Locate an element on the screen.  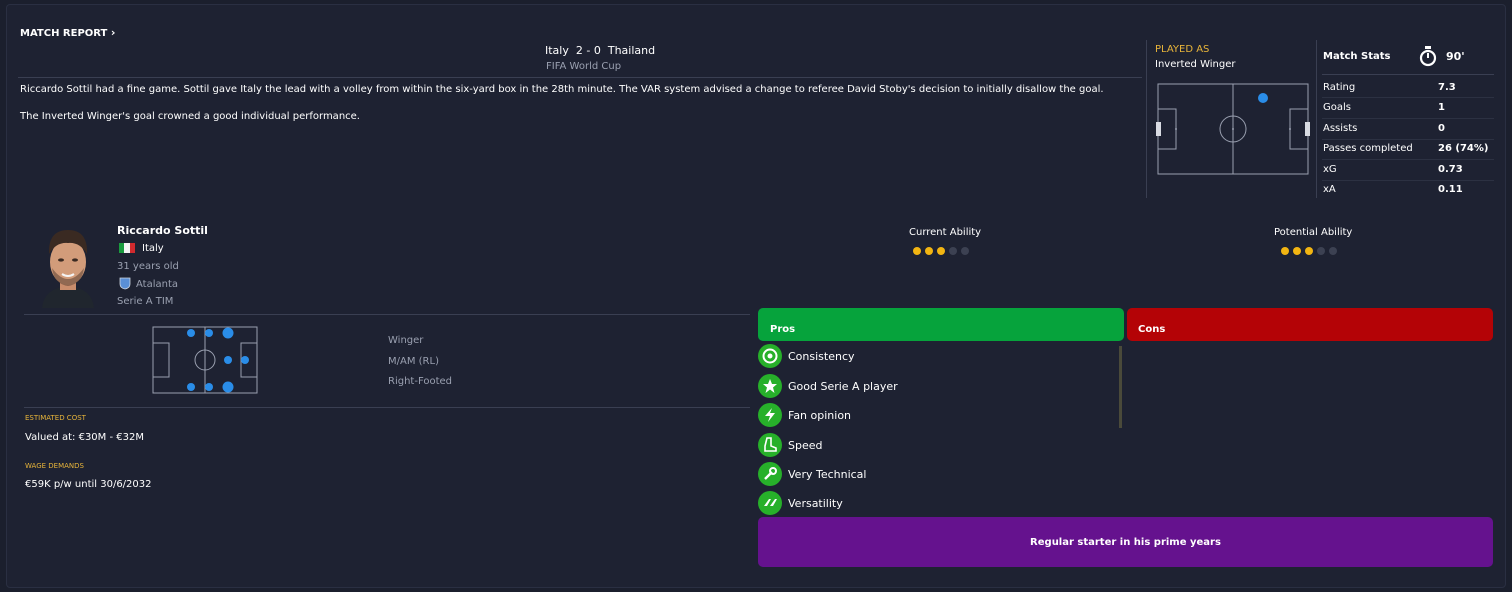
position-code: M/AM (RL) is located at coordinates (413, 361).